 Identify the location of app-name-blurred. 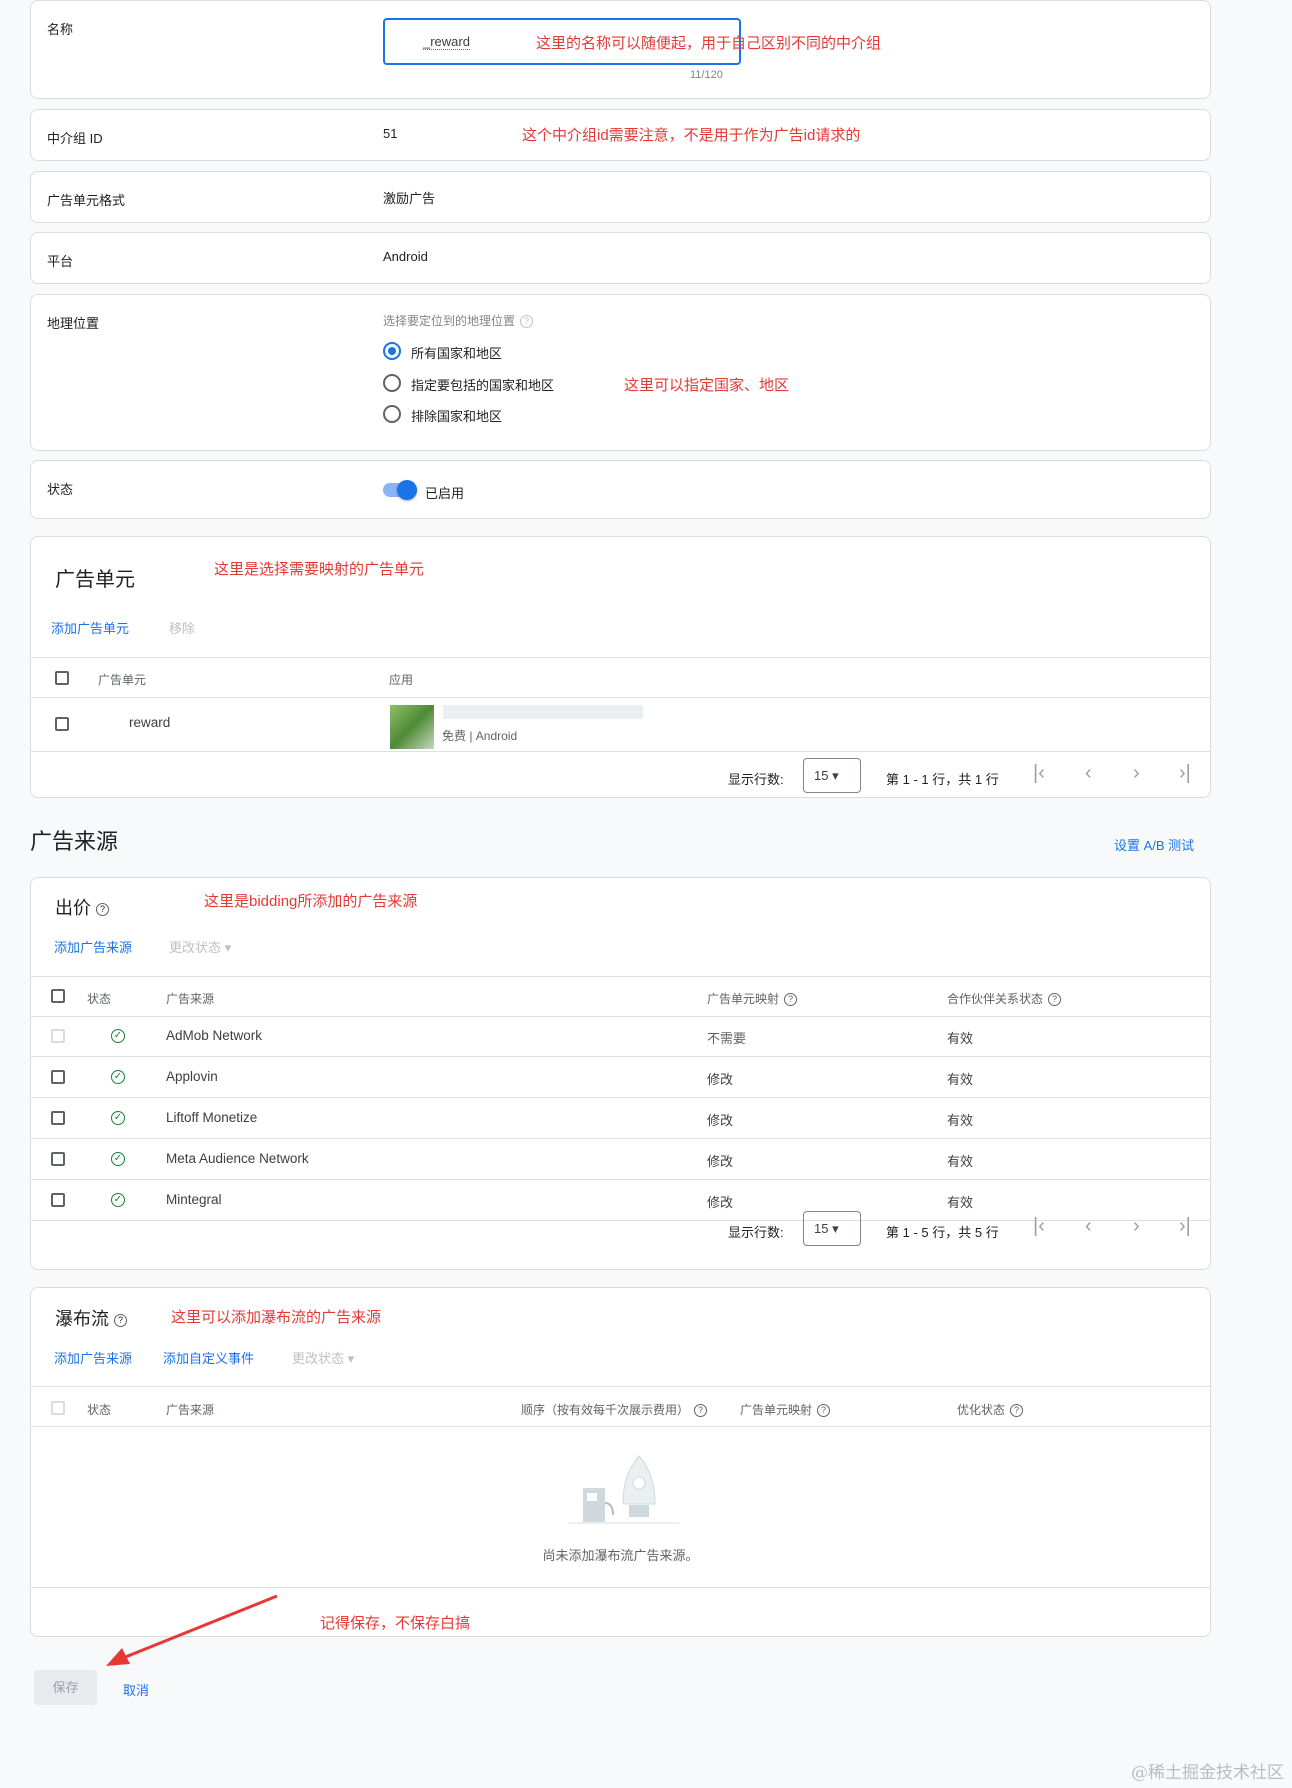
(543, 712).